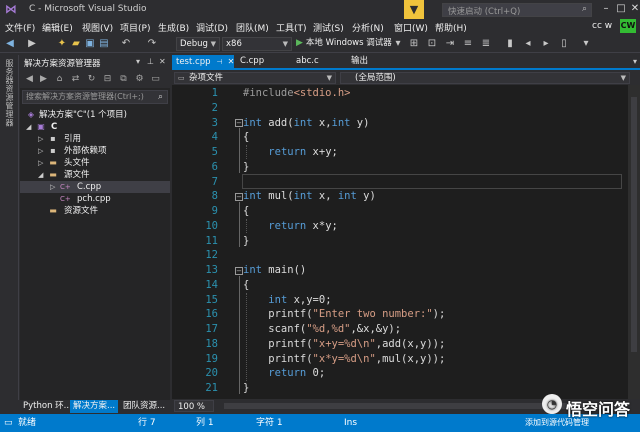  I want to click on tree-item-external-deps: ▷ ▪ 外部依赖项, so click(95, 151).